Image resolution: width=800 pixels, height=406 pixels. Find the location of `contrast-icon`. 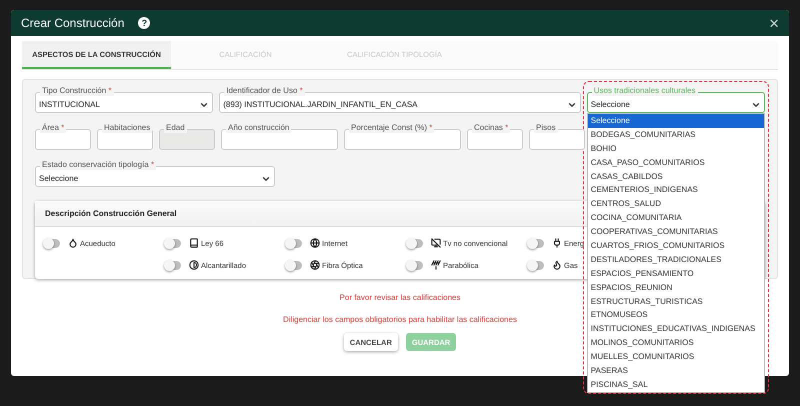

contrast-icon is located at coordinates (194, 265).